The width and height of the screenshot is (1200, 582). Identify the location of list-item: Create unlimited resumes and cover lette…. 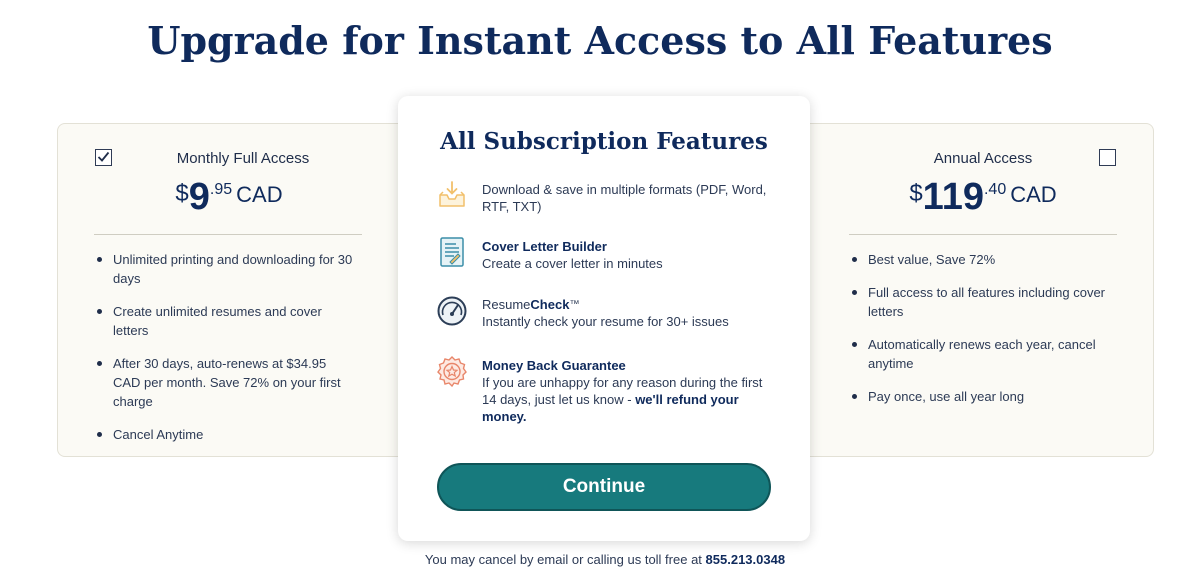
(225, 321).